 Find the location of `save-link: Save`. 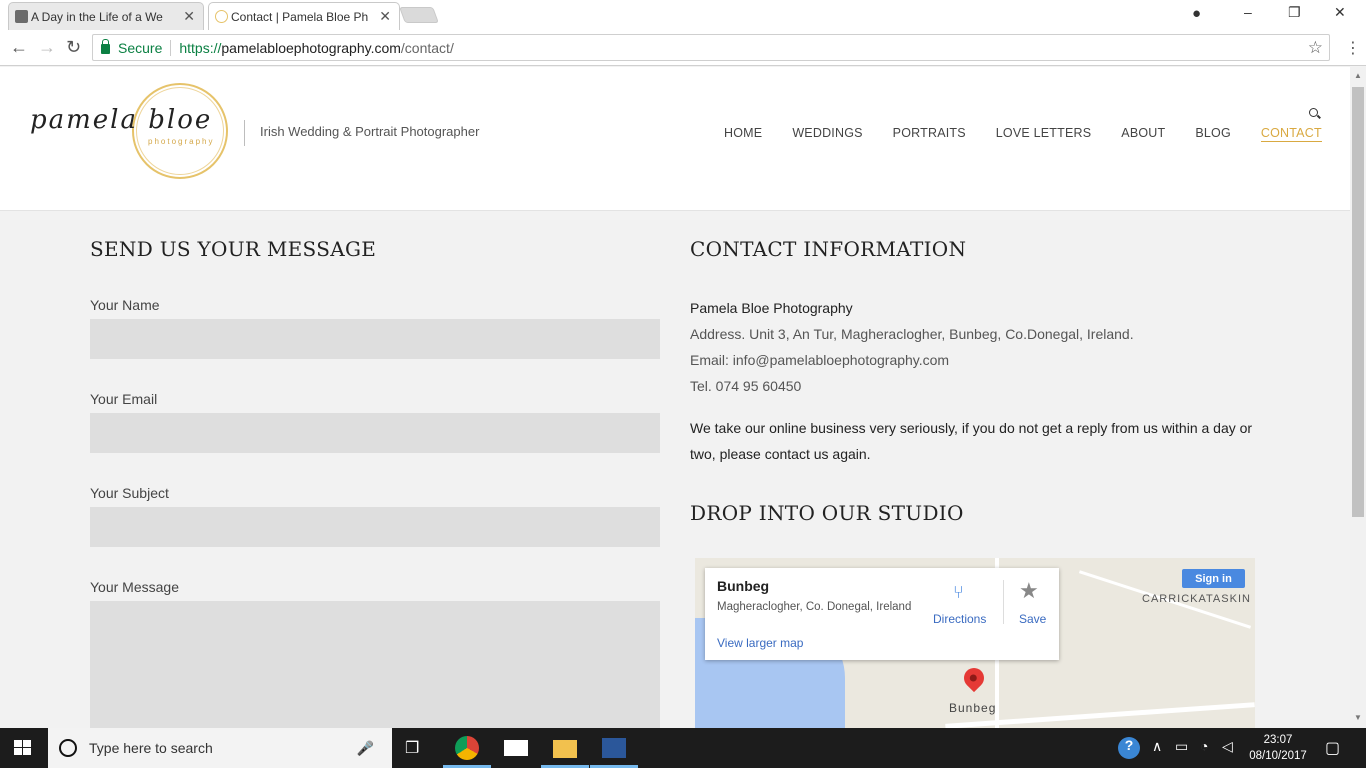

save-link: Save is located at coordinates (1032, 619).